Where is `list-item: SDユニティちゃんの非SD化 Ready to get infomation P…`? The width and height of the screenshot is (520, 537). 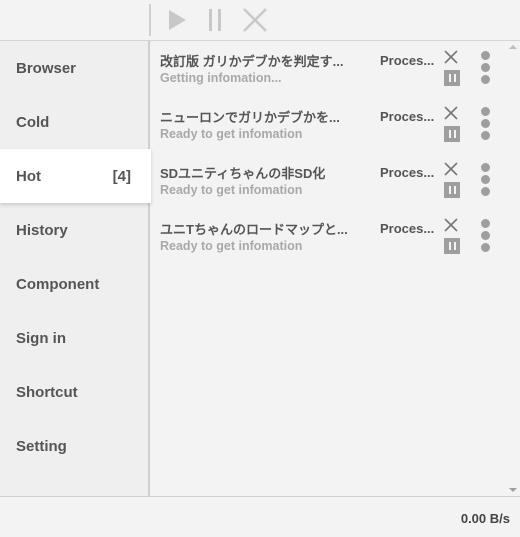 list-item: SDユニティちゃんの非SD化 Ready to get infomation P… is located at coordinates (331, 181).